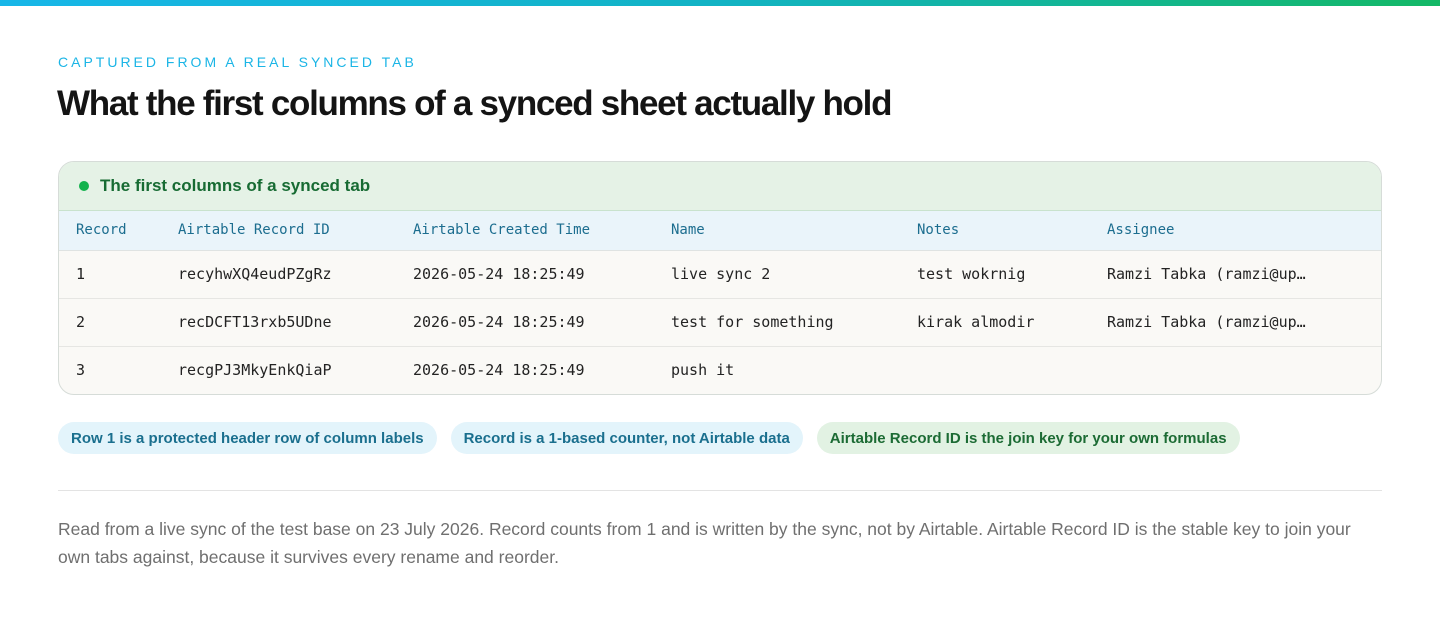  What do you see at coordinates (720, 3) in the screenshot?
I see `top-accent-bar` at bounding box center [720, 3].